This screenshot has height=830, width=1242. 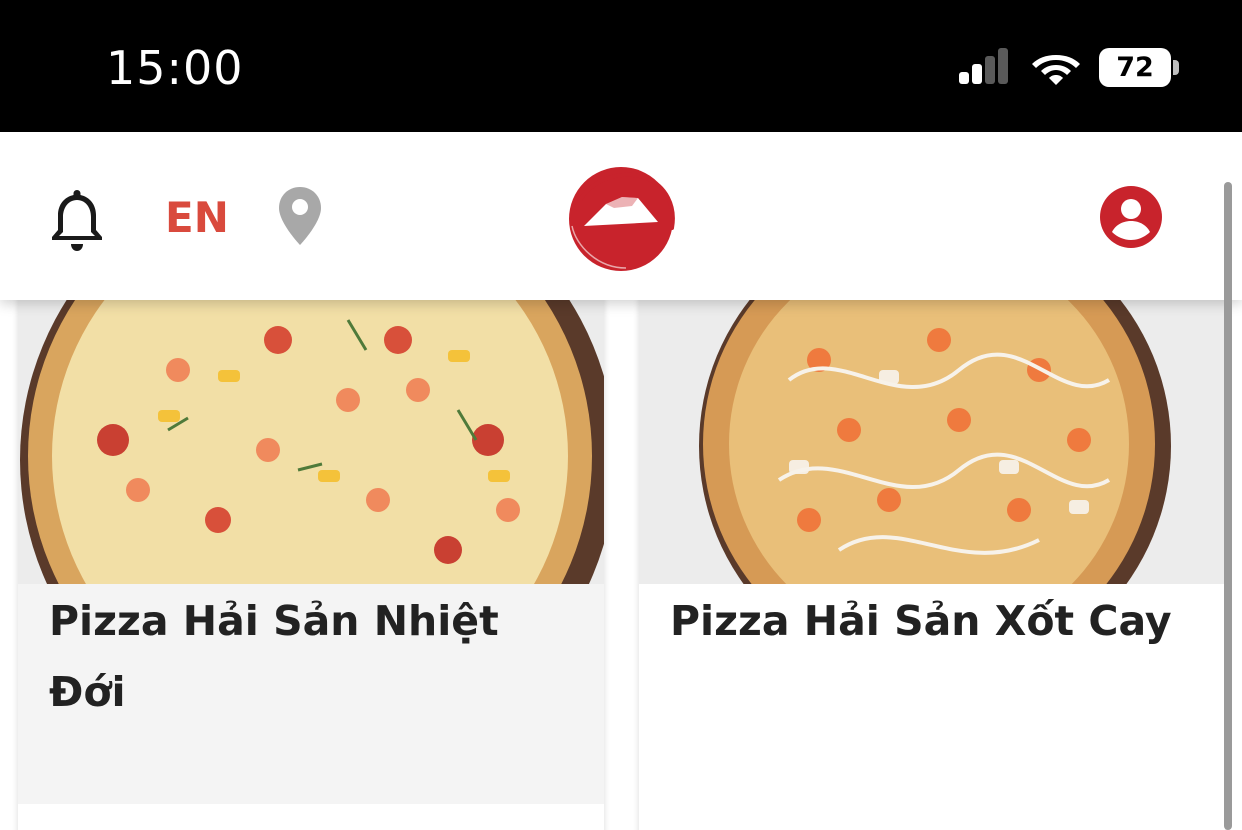 I want to click on bell-icon, so click(x=77, y=220).